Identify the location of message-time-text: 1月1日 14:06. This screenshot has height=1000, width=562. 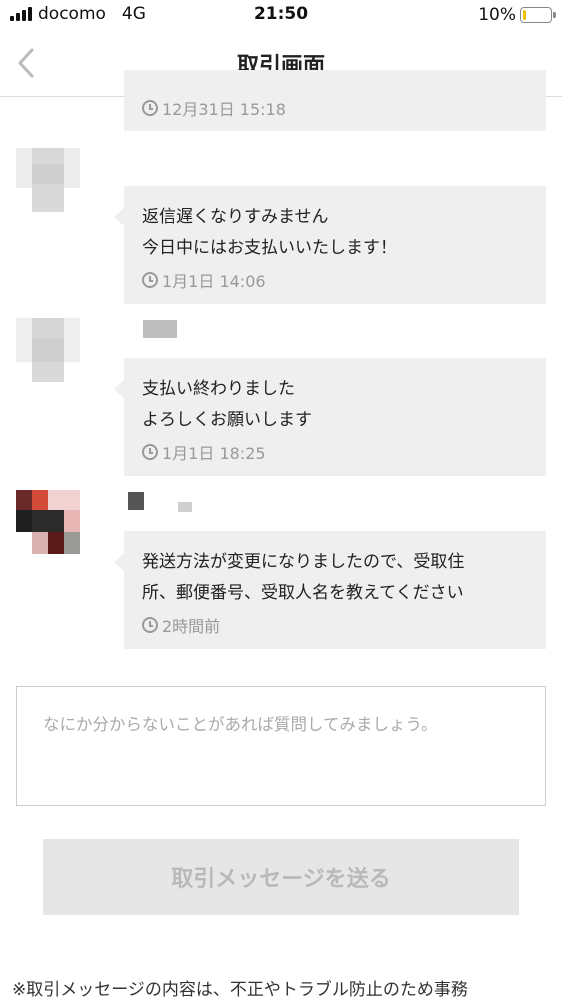
(214, 281).